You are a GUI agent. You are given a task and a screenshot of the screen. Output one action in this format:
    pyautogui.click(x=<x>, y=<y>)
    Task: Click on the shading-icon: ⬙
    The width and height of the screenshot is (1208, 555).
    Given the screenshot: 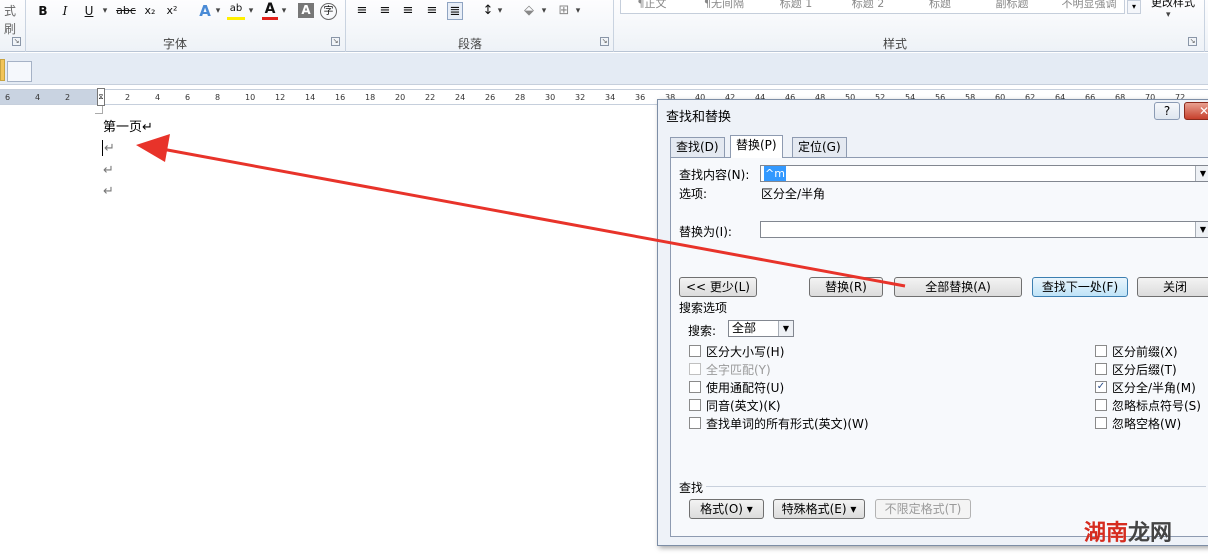 What is the action you would take?
    pyautogui.click(x=529, y=11)
    